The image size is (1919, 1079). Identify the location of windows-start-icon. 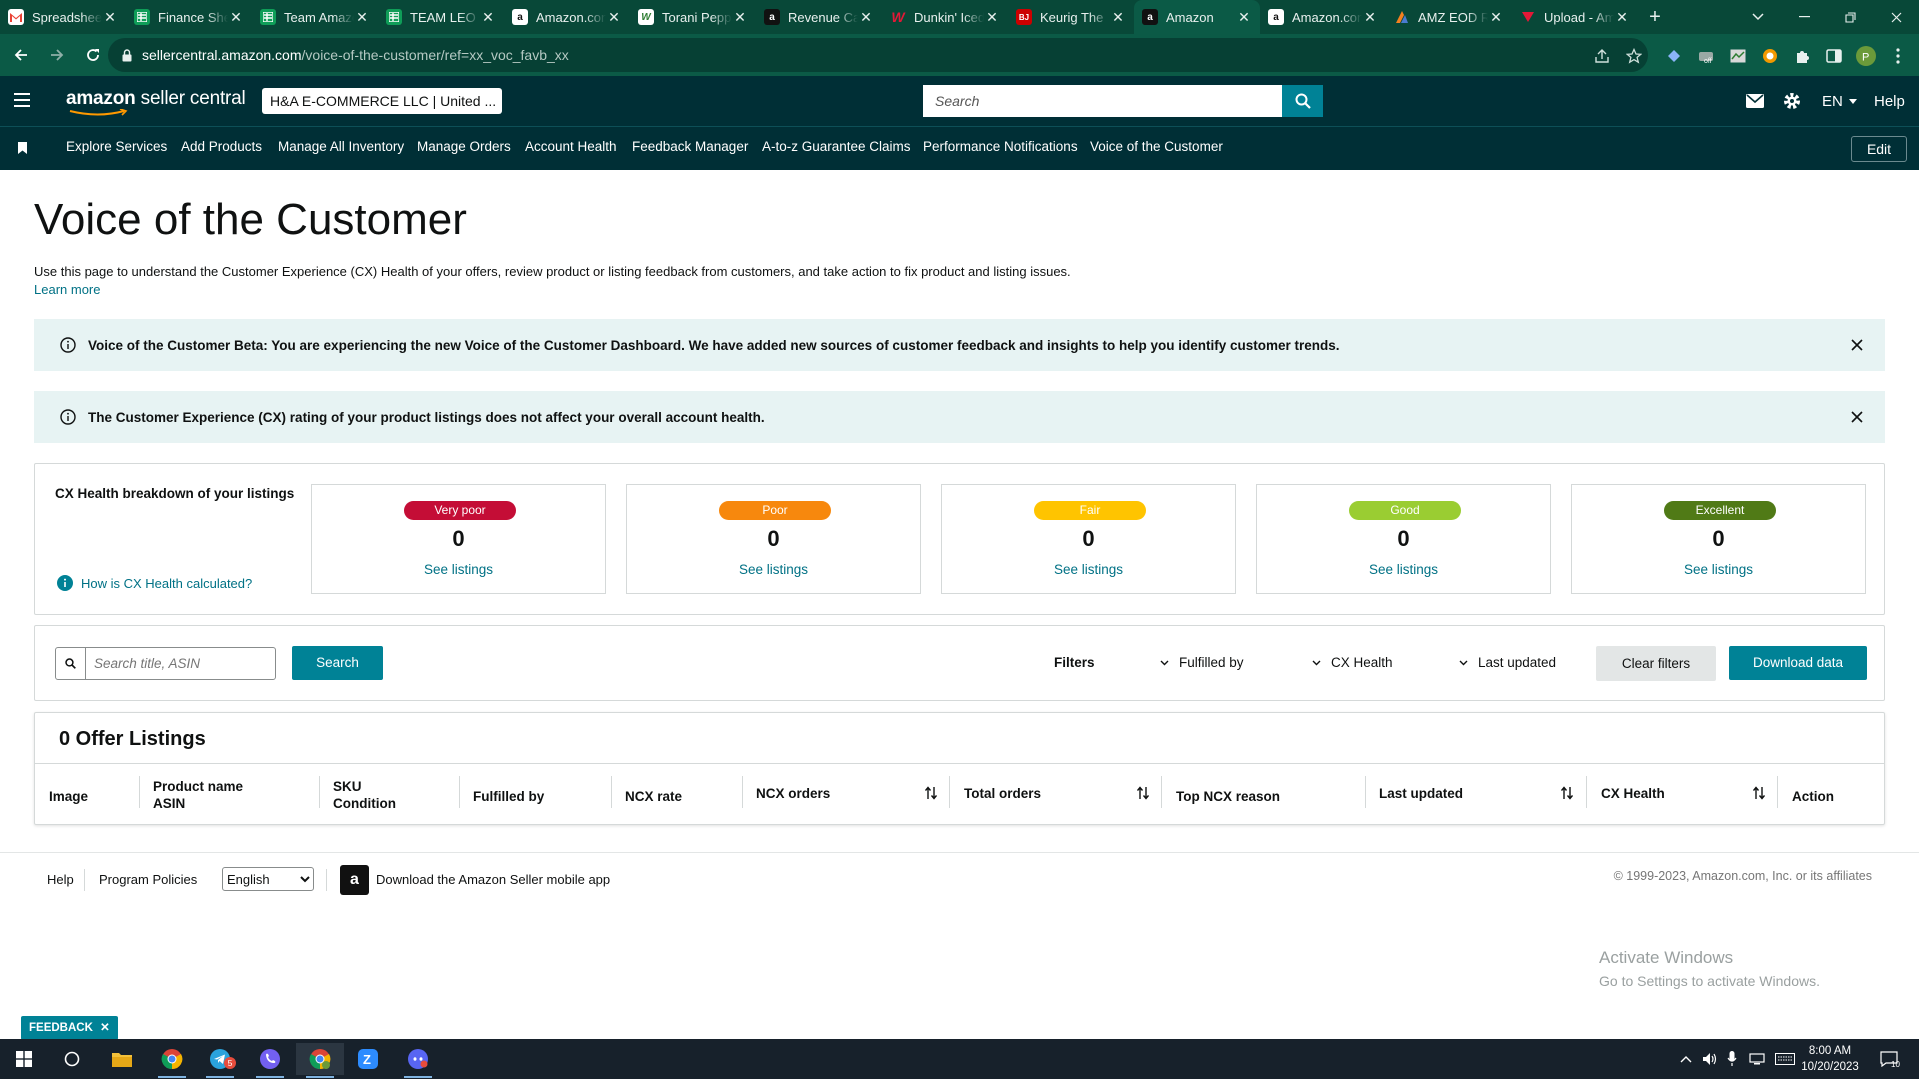
(24, 1059).